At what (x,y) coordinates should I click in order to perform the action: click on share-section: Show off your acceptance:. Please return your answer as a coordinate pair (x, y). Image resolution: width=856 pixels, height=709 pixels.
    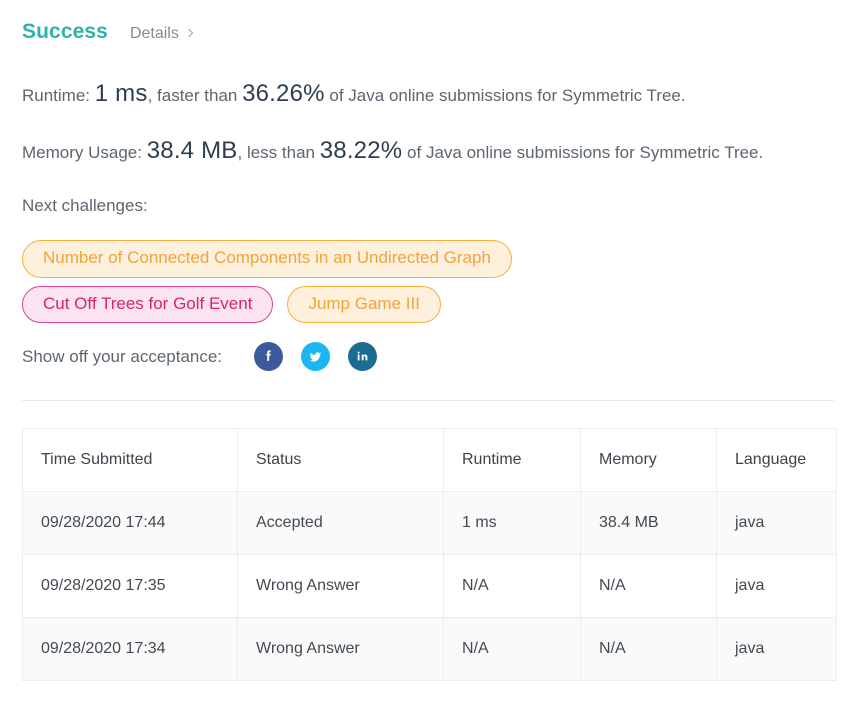
    Looking at the image, I should click on (200, 356).